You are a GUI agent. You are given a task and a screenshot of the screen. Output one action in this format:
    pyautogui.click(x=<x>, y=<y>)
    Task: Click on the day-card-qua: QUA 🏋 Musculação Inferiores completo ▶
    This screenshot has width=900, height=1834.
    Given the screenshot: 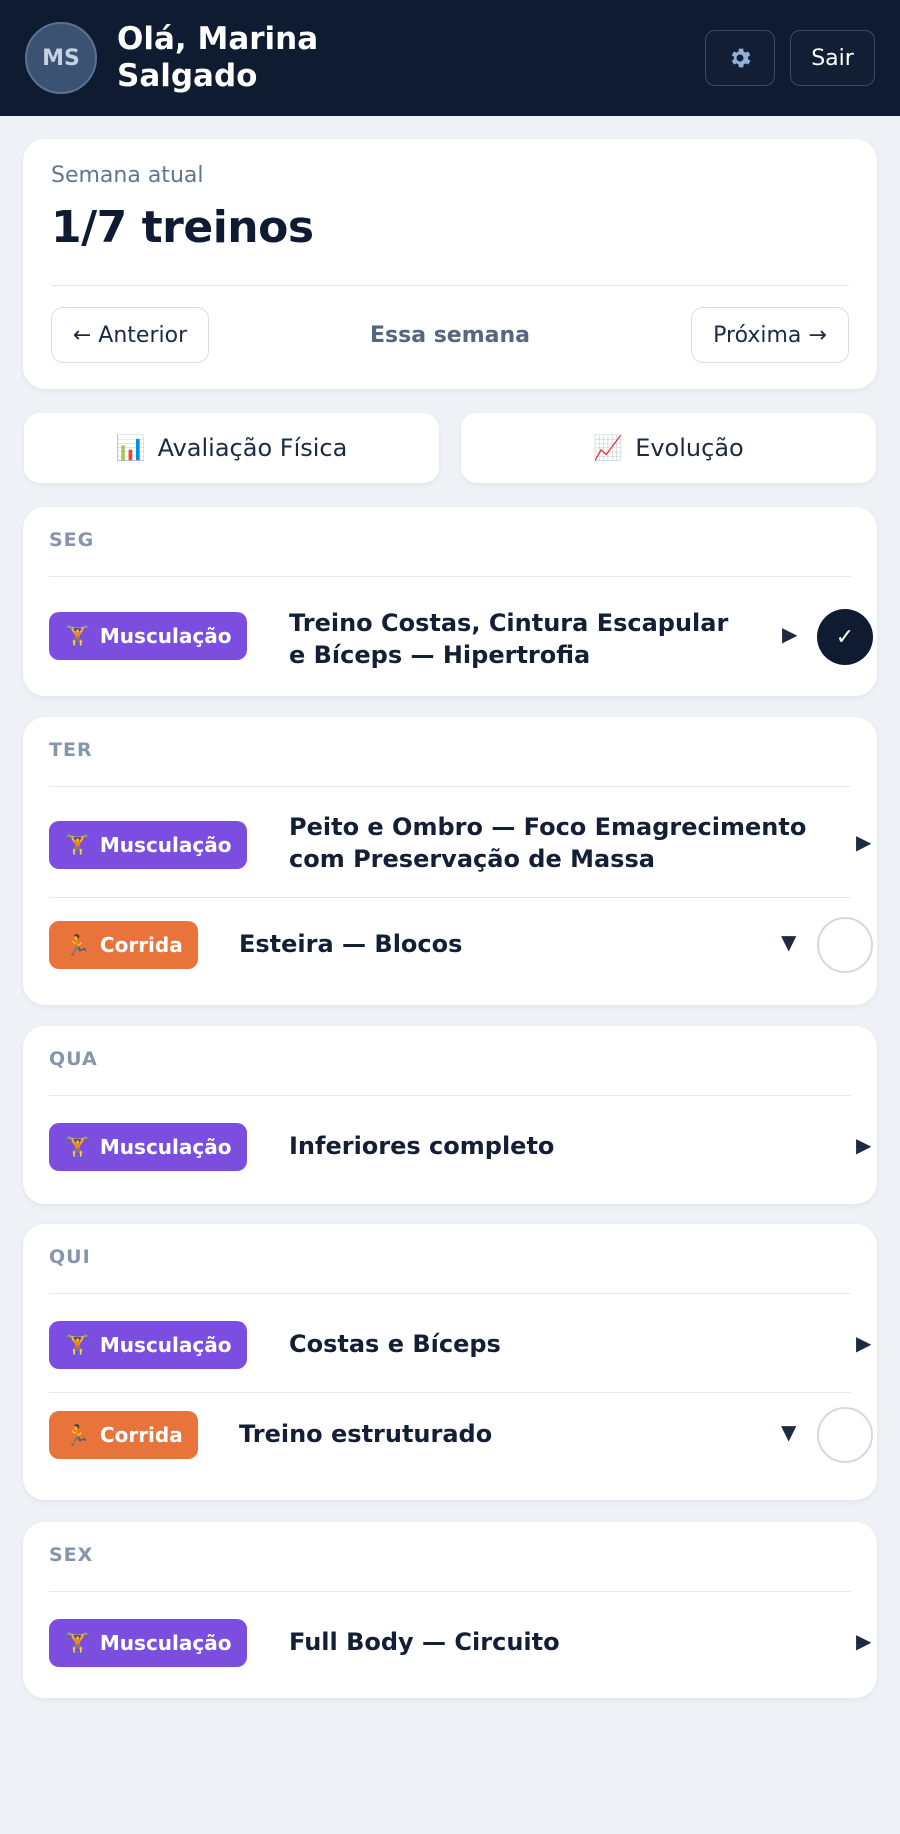 What is the action you would take?
    pyautogui.click(x=450, y=1115)
    